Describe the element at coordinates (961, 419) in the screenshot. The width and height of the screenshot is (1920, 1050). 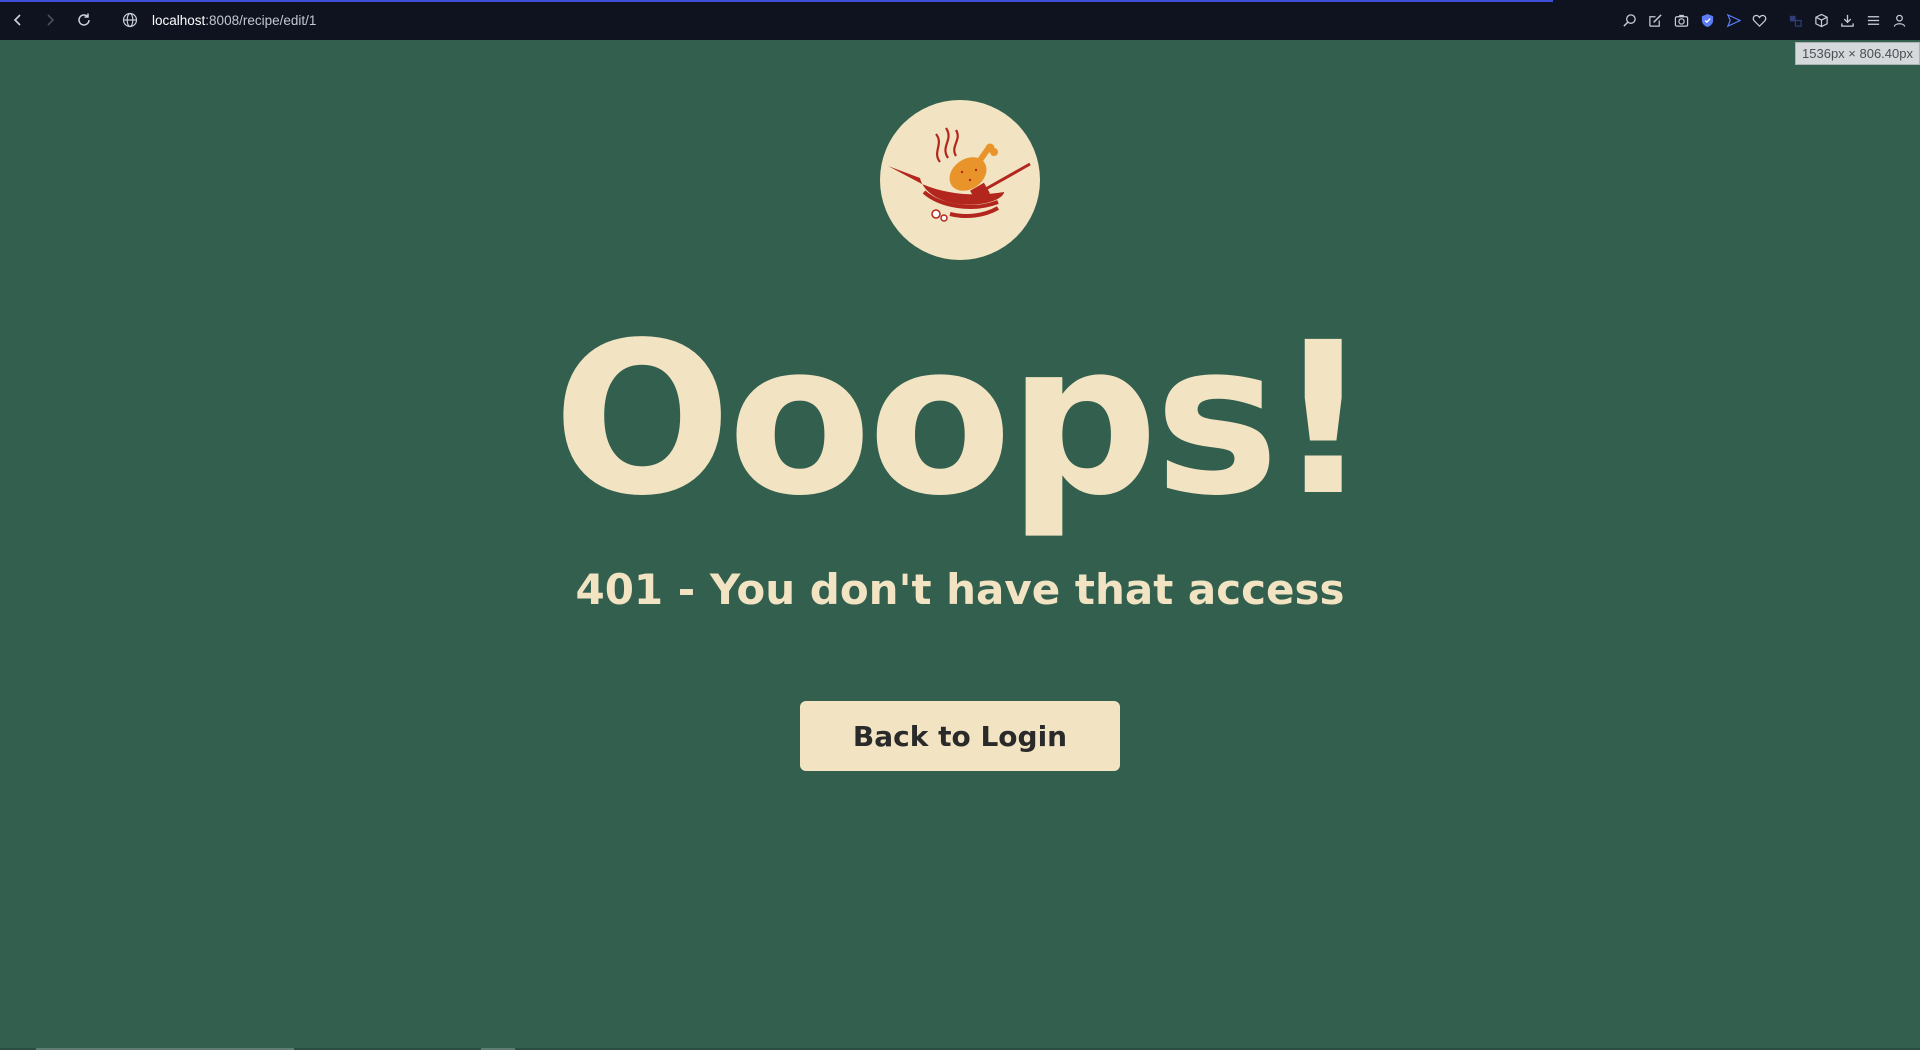
I see `error-headline: Ooops!` at that location.